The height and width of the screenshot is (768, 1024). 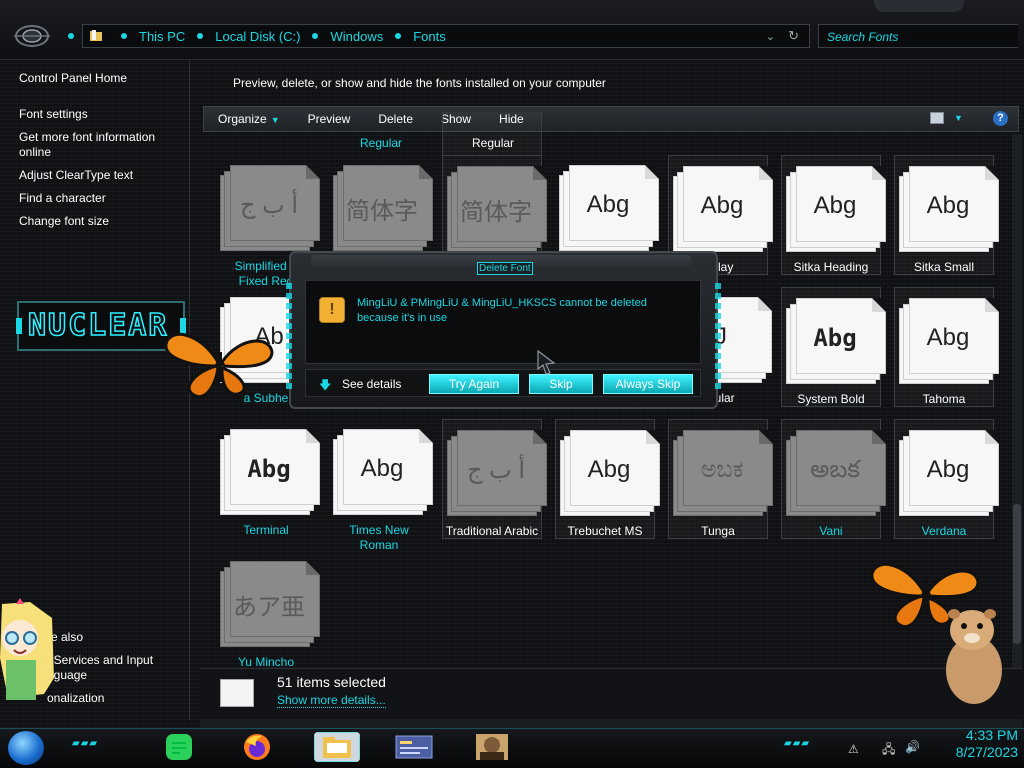 I want to click on font-tile: Abg Verdana, so click(x=946, y=479).